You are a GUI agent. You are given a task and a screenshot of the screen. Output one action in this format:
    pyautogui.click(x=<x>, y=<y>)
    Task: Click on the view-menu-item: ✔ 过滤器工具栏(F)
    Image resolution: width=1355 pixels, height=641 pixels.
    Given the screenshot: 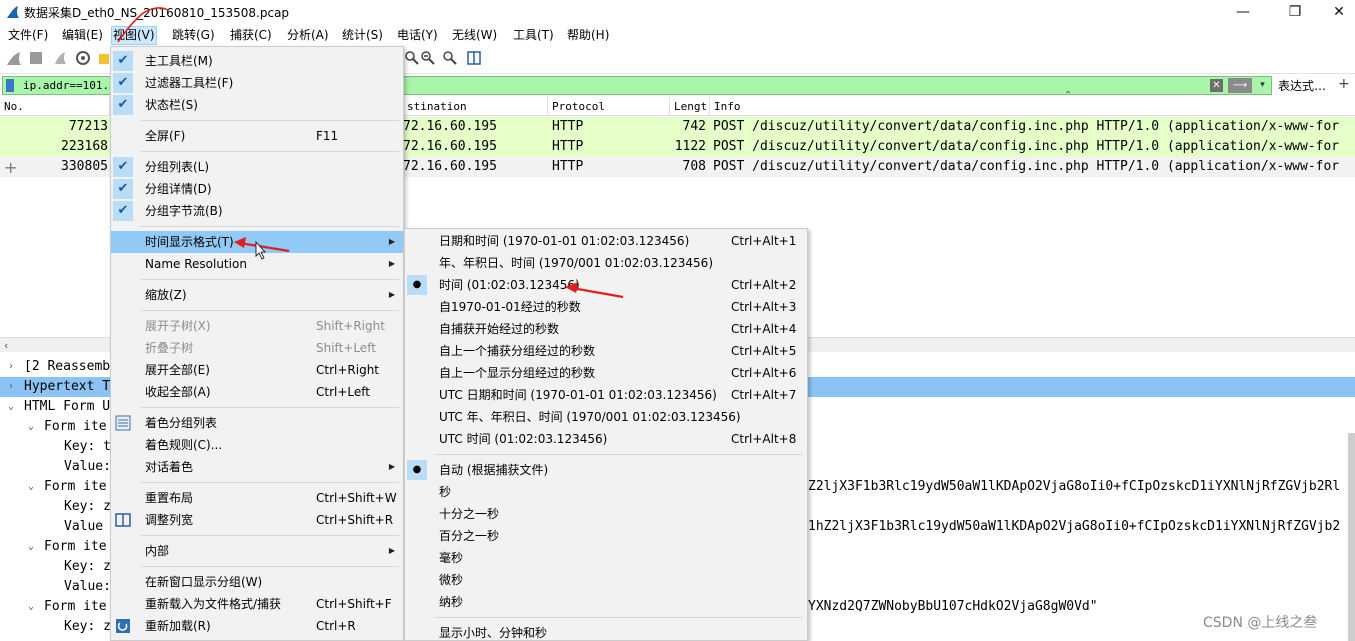 What is the action you would take?
    pyautogui.click(x=257, y=83)
    